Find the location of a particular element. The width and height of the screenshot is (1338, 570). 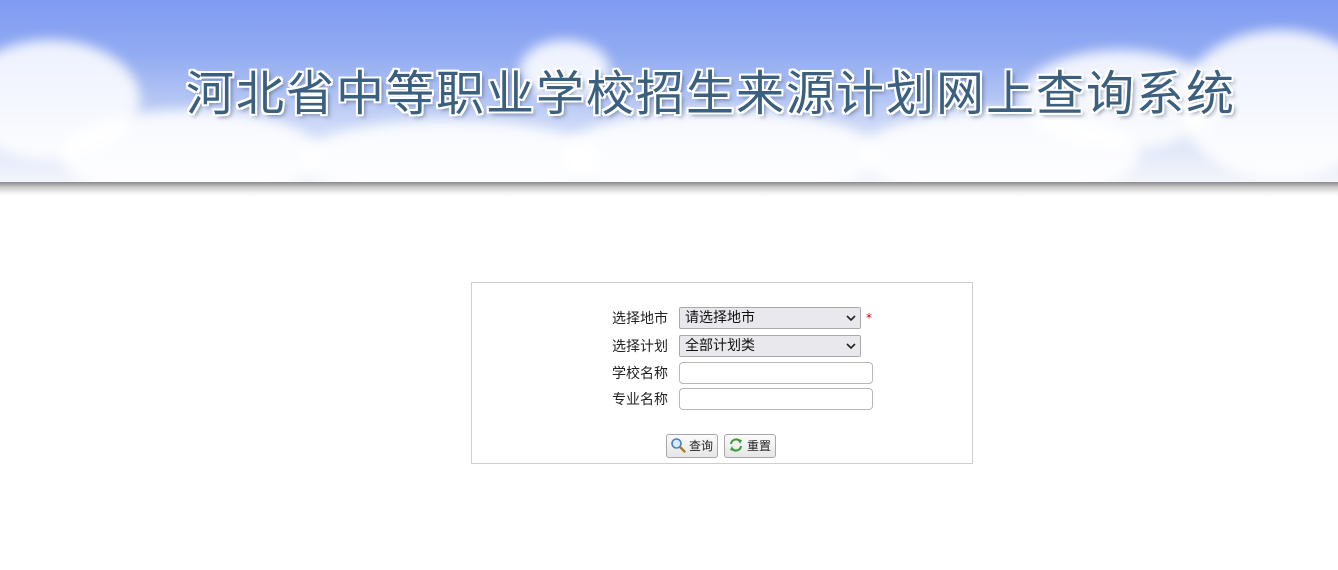

city-row: 选择地市 请选择地市 * is located at coordinates (722, 319).